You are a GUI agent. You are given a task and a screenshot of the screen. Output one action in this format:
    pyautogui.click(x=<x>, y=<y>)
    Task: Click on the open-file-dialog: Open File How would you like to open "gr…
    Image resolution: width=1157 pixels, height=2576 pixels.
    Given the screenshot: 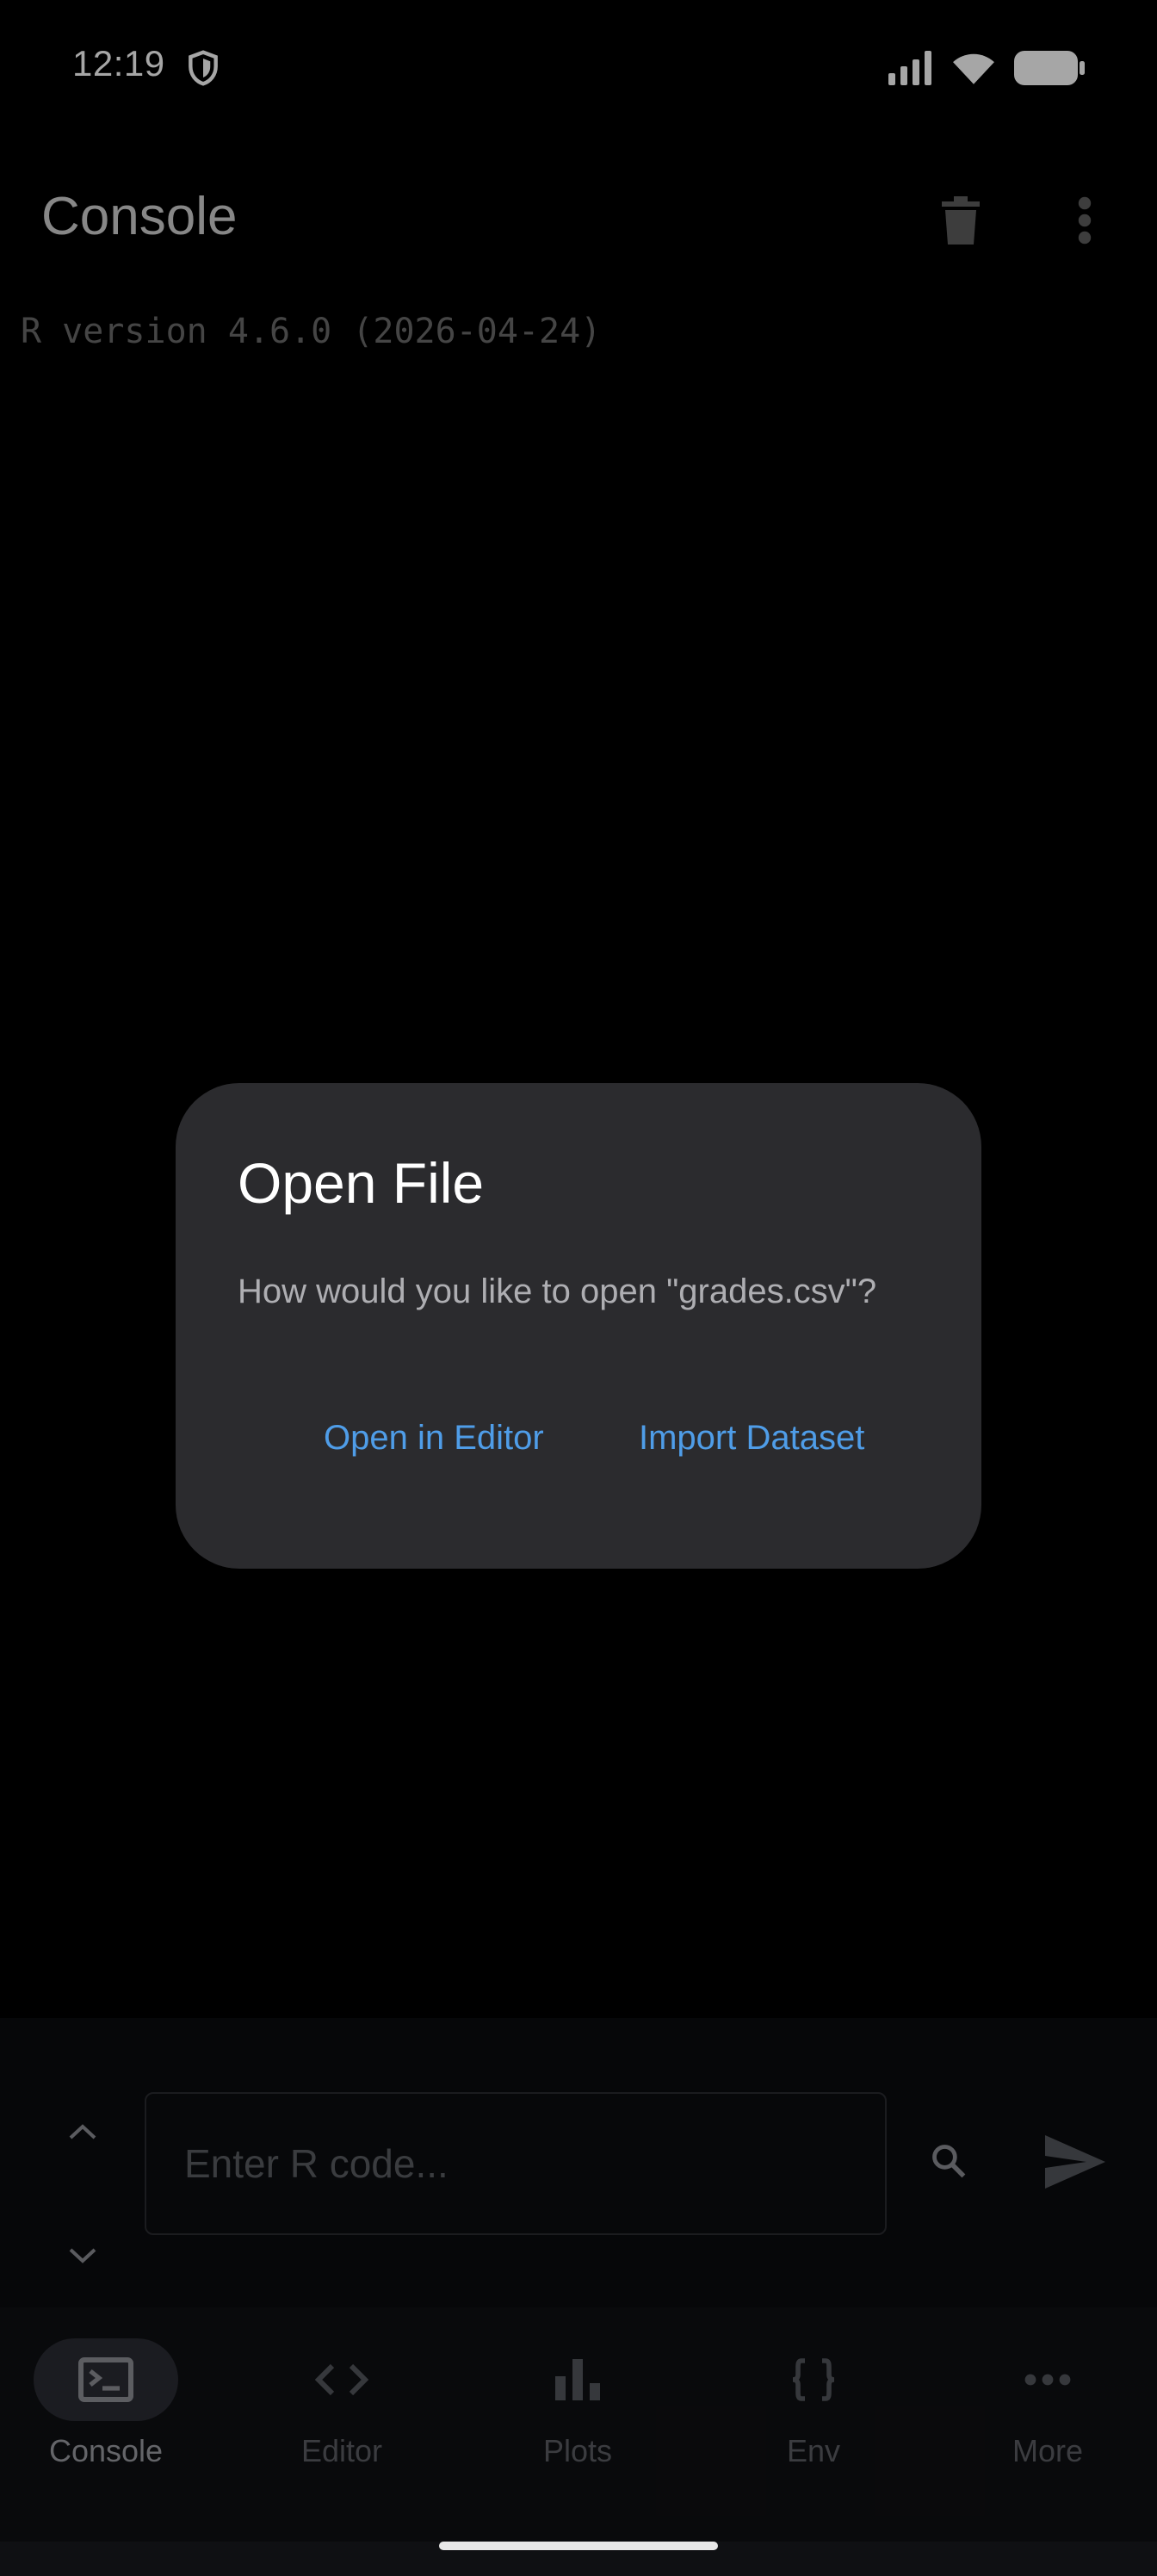 What is the action you would take?
    pyautogui.click(x=579, y=1326)
    